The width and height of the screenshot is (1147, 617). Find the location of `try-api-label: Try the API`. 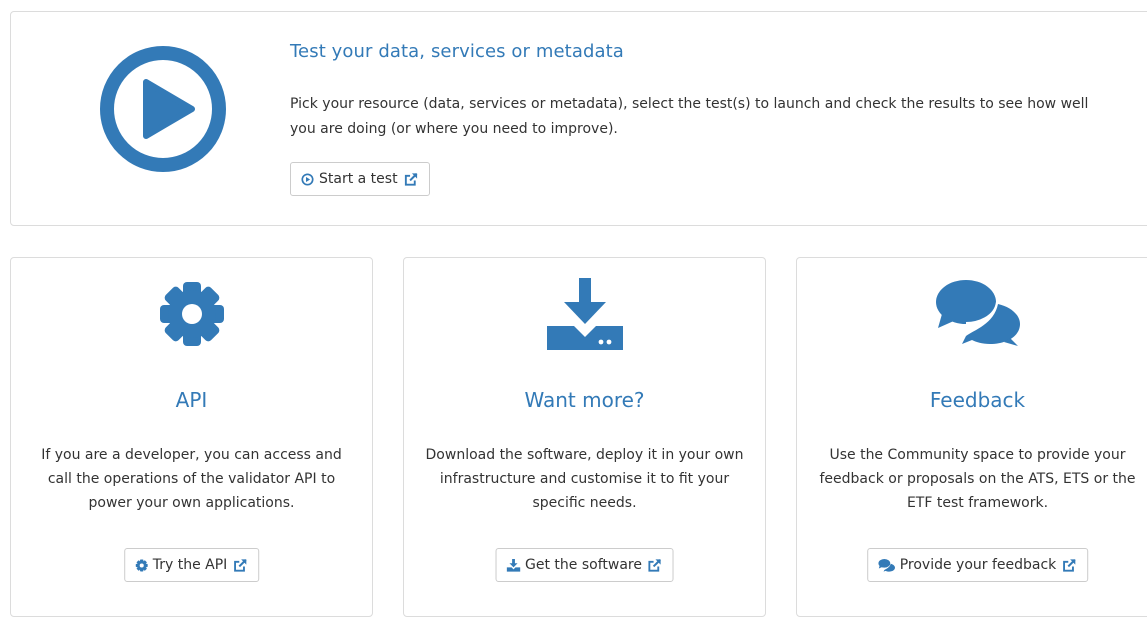

try-api-label: Try the API is located at coordinates (190, 565).